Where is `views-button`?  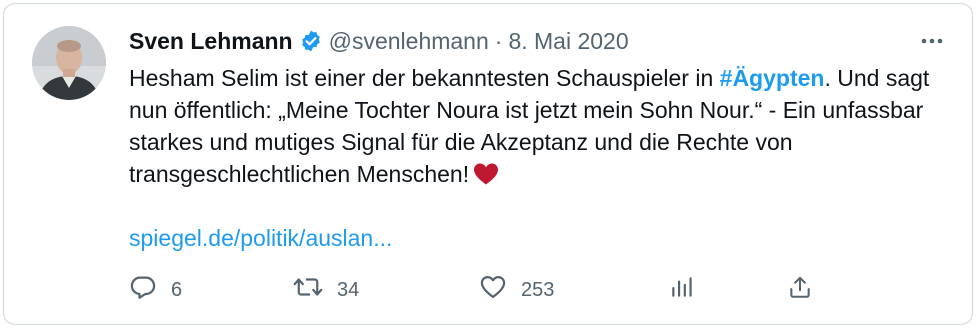
views-button is located at coordinates (682, 290).